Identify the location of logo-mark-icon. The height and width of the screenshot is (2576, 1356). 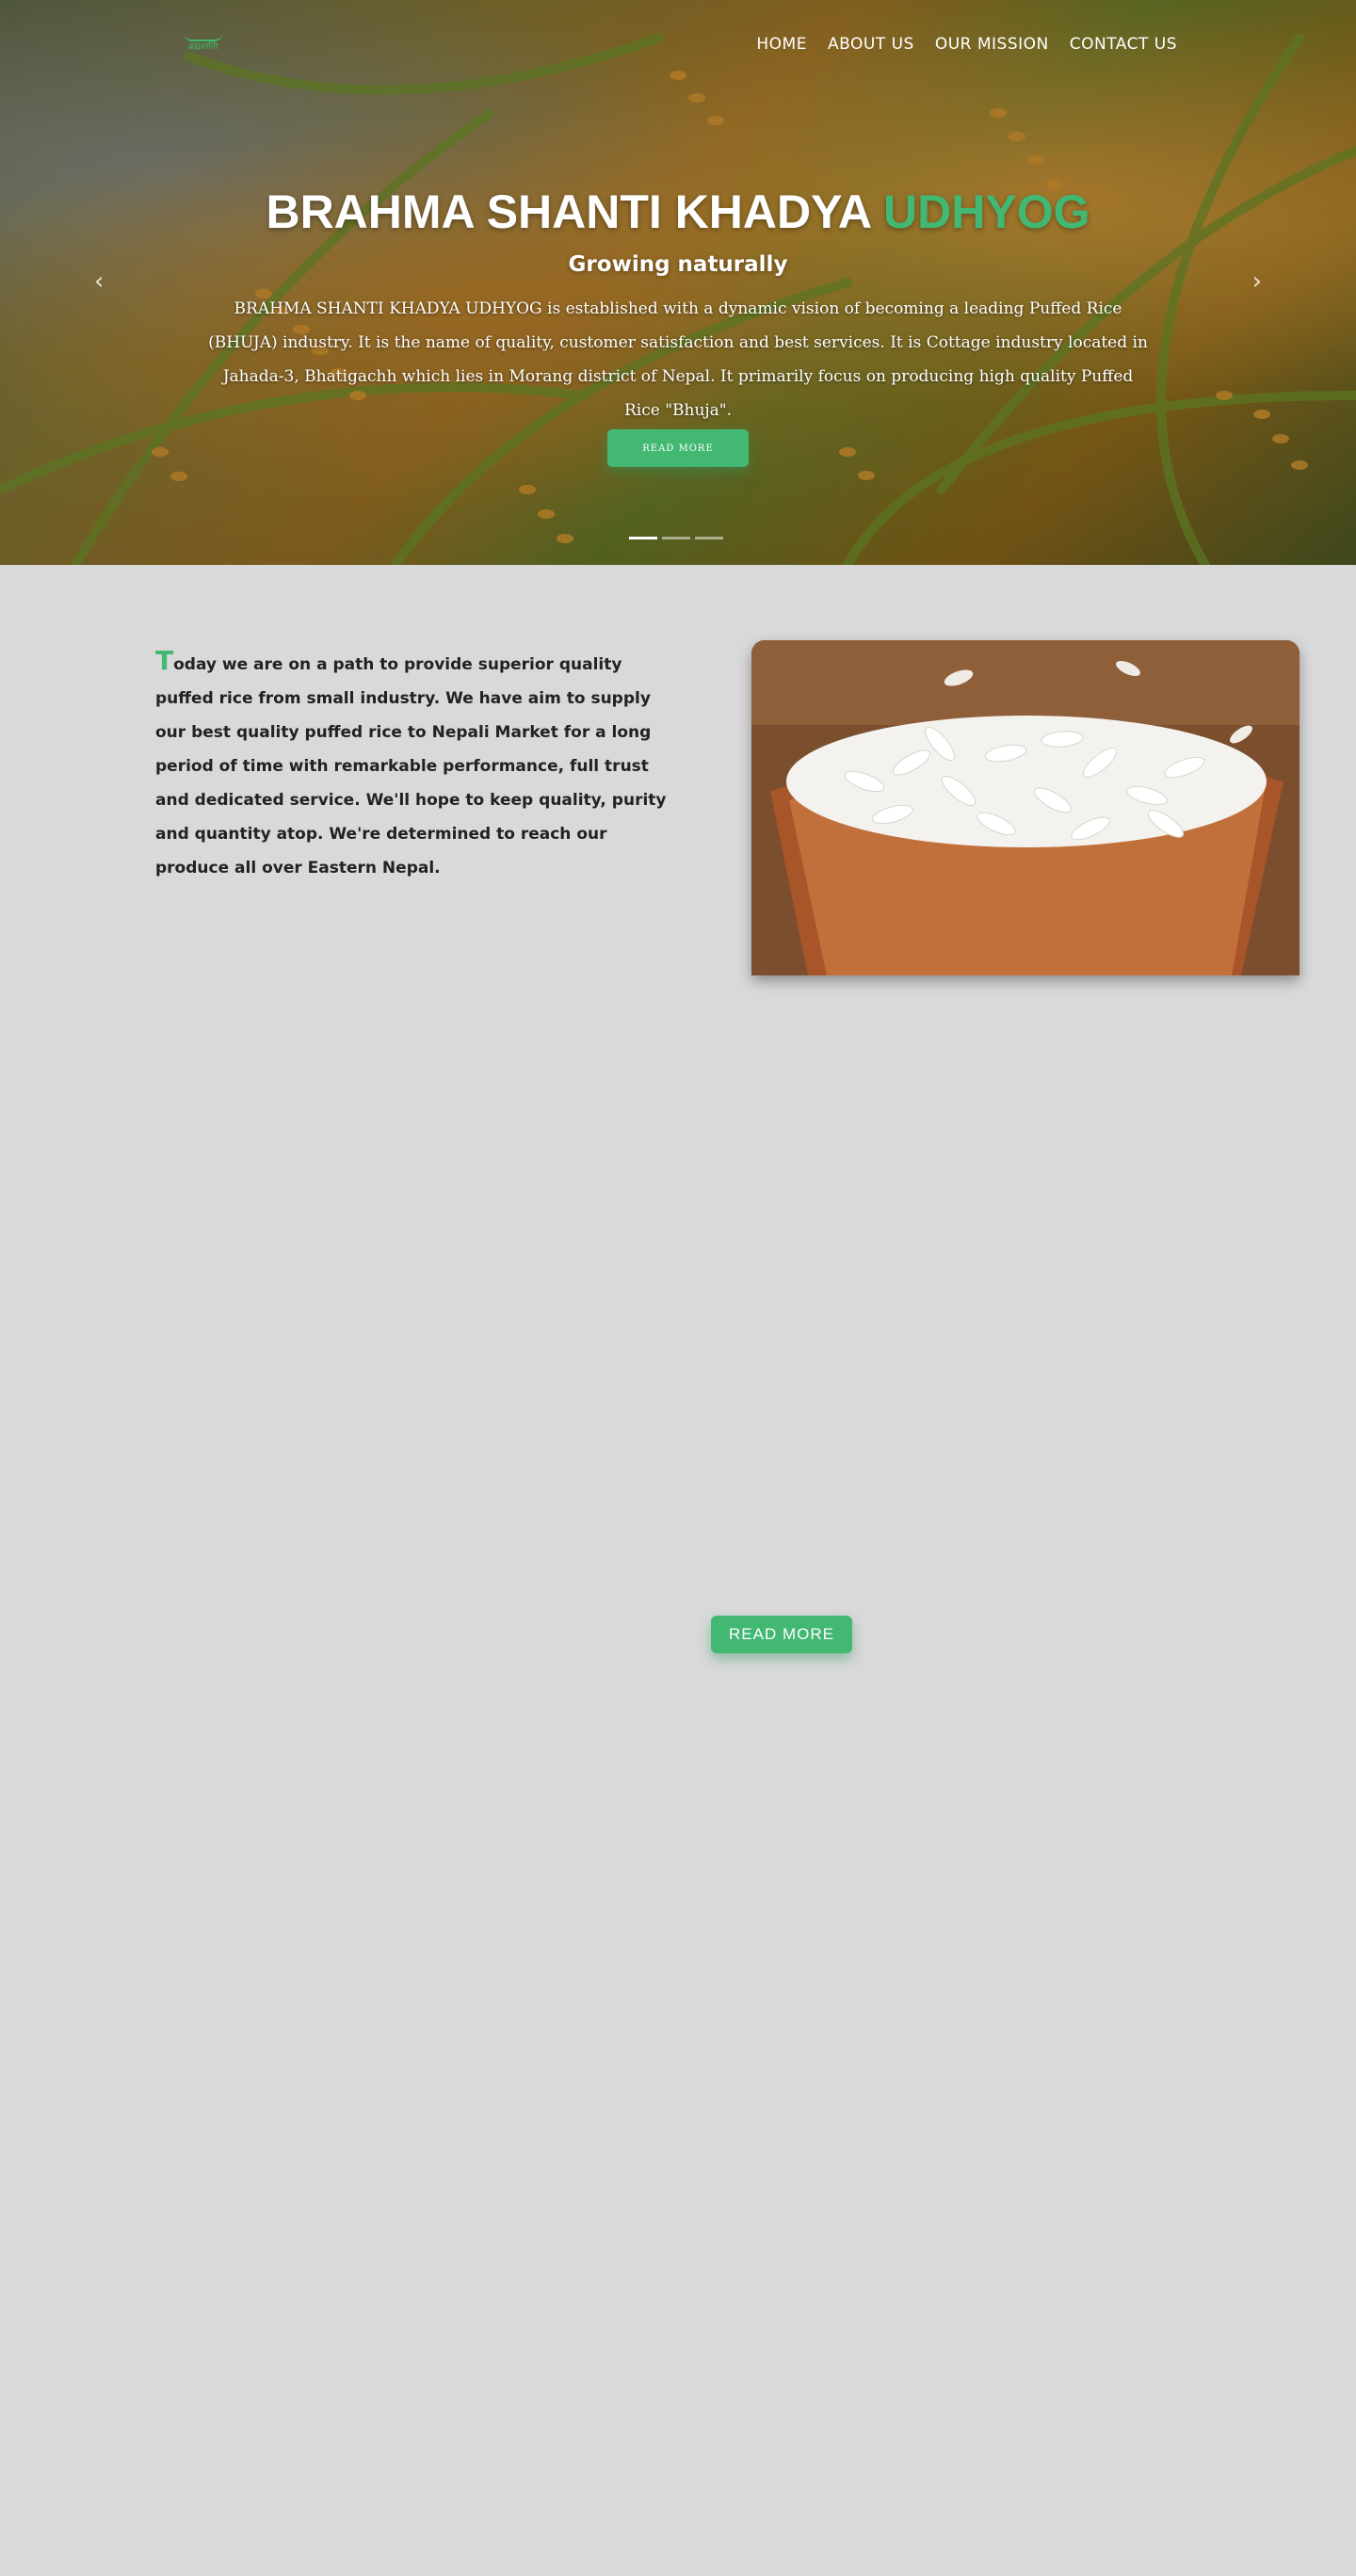
(204, 37).